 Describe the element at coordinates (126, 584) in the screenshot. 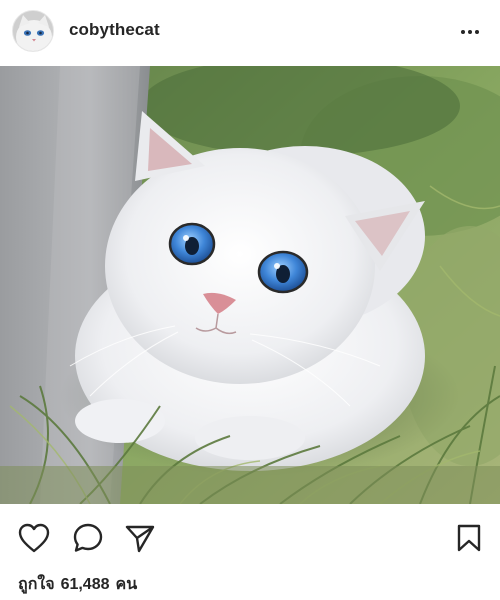

I see `likes-suffix: คน` at that location.